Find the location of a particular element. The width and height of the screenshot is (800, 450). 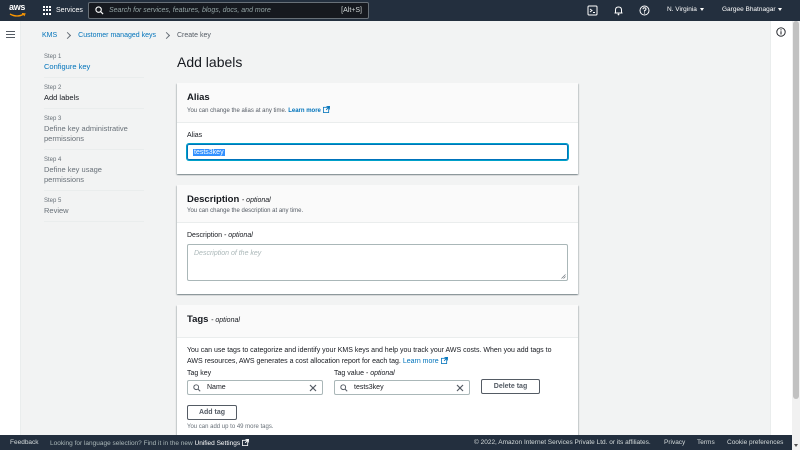

account-menu: Gargee Bhatnagar is located at coordinates (752, 9).